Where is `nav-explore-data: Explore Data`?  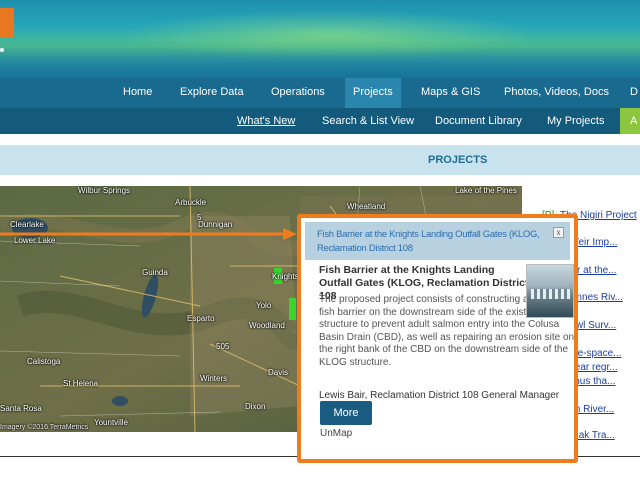 nav-explore-data: Explore Data is located at coordinates (212, 93).